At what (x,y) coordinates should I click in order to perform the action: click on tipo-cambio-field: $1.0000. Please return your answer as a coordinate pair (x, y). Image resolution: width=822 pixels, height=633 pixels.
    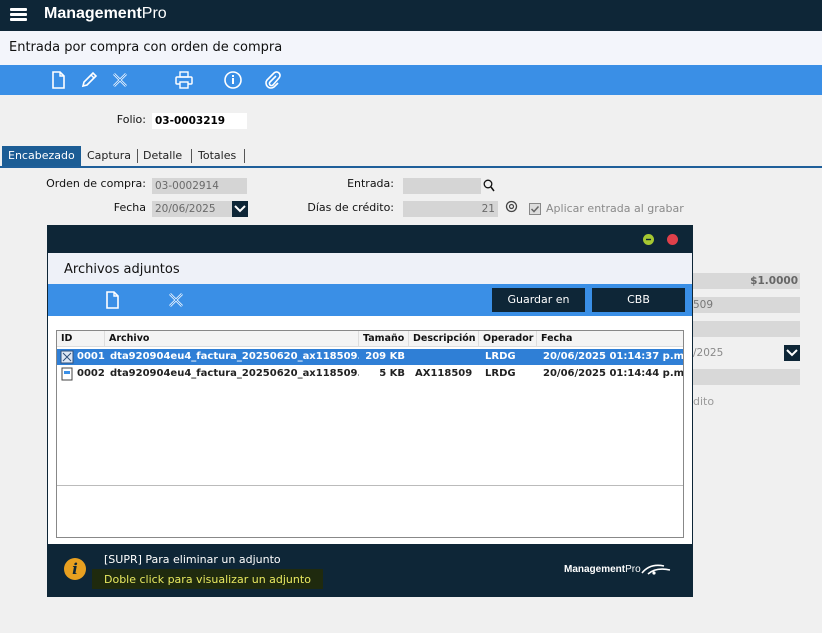
    Looking at the image, I should click on (746, 281).